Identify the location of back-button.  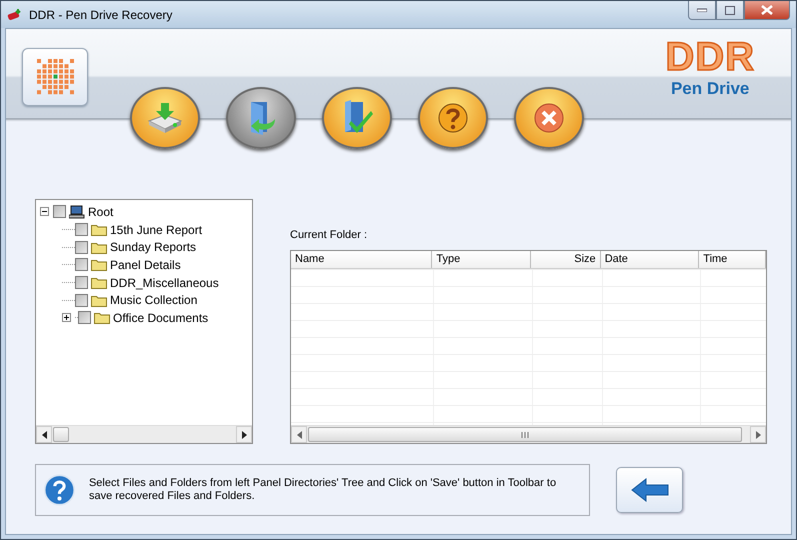
(649, 490).